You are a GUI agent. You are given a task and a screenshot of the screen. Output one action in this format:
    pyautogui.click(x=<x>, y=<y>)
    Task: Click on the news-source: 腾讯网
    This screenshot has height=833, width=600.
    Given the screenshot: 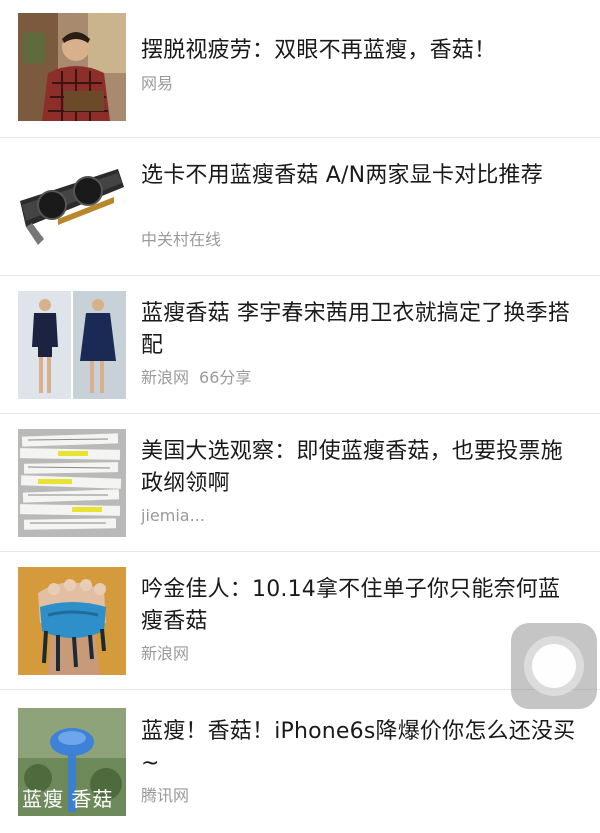 What is the action you would take?
    pyautogui.click(x=165, y=795)
    